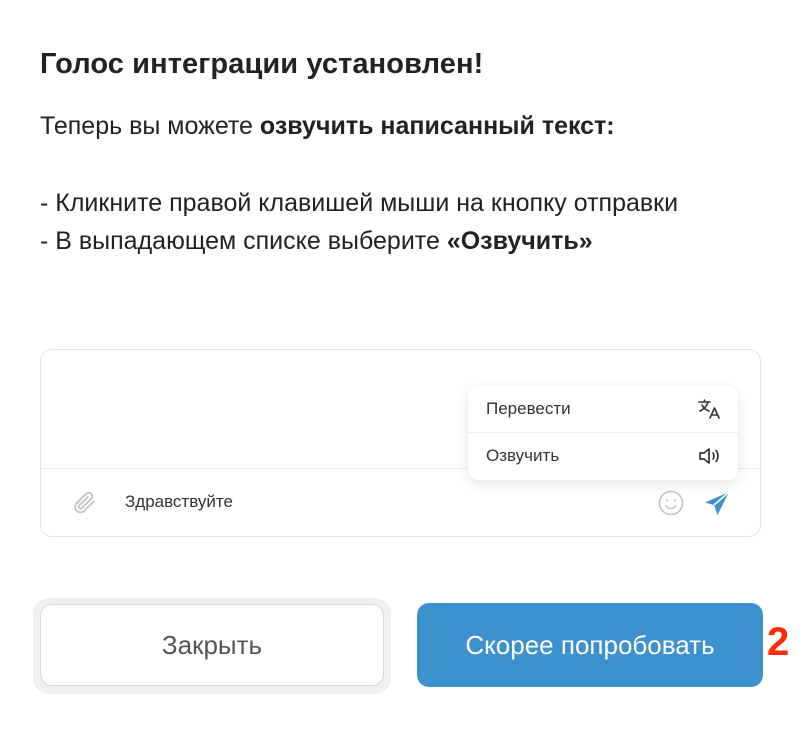 This screenshot has width=804, height=730. Describe the element at coordinates (528, 408) in the screenshot. I see `menu-item-label: Перевести` at that location.